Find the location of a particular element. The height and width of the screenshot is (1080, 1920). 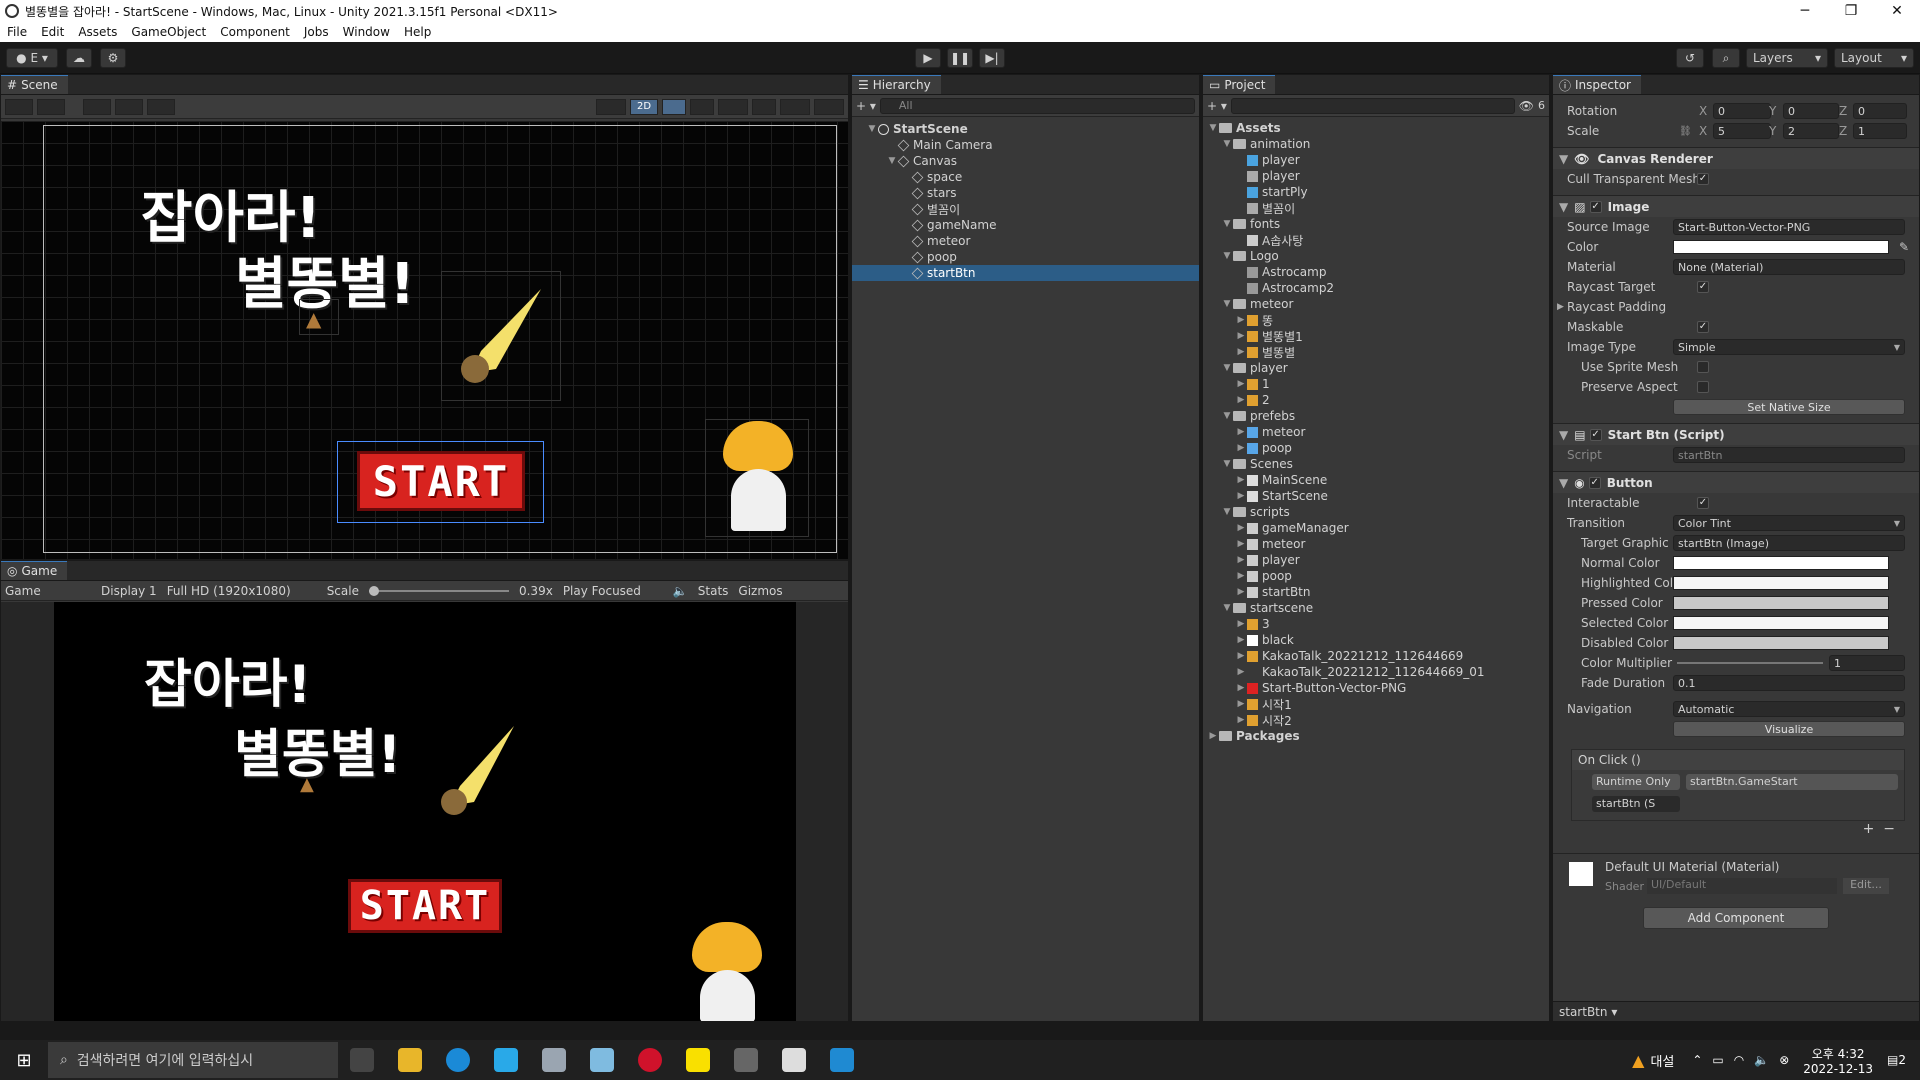

camera-icon is located at coordinates (795, 106).